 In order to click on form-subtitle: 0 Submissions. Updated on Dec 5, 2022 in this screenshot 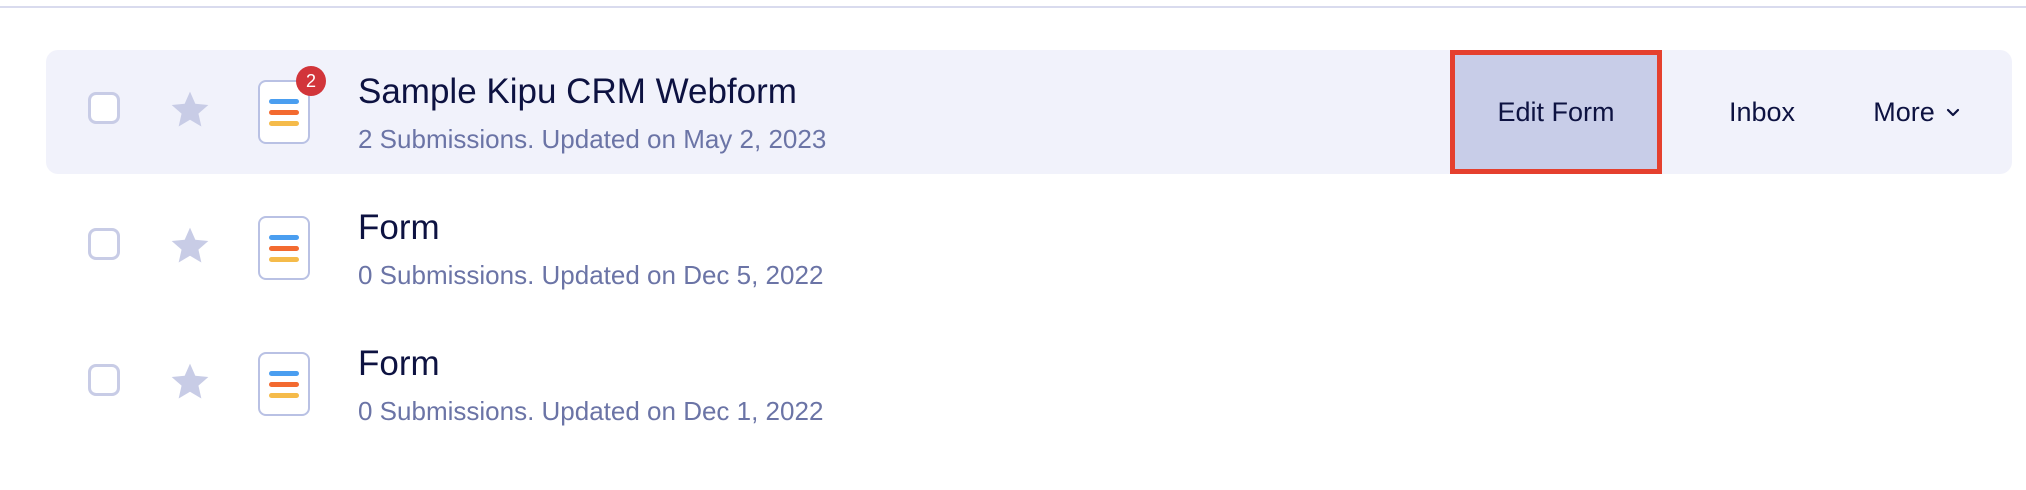, I will do `click(591, 275)`.